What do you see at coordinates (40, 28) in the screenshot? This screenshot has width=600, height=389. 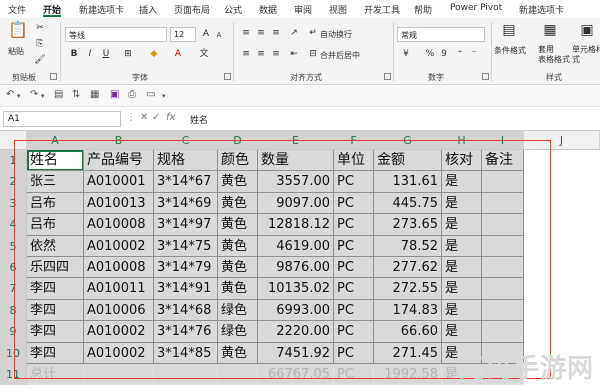 I see `cut-icon: ✂` at bounding box center [40, 28].